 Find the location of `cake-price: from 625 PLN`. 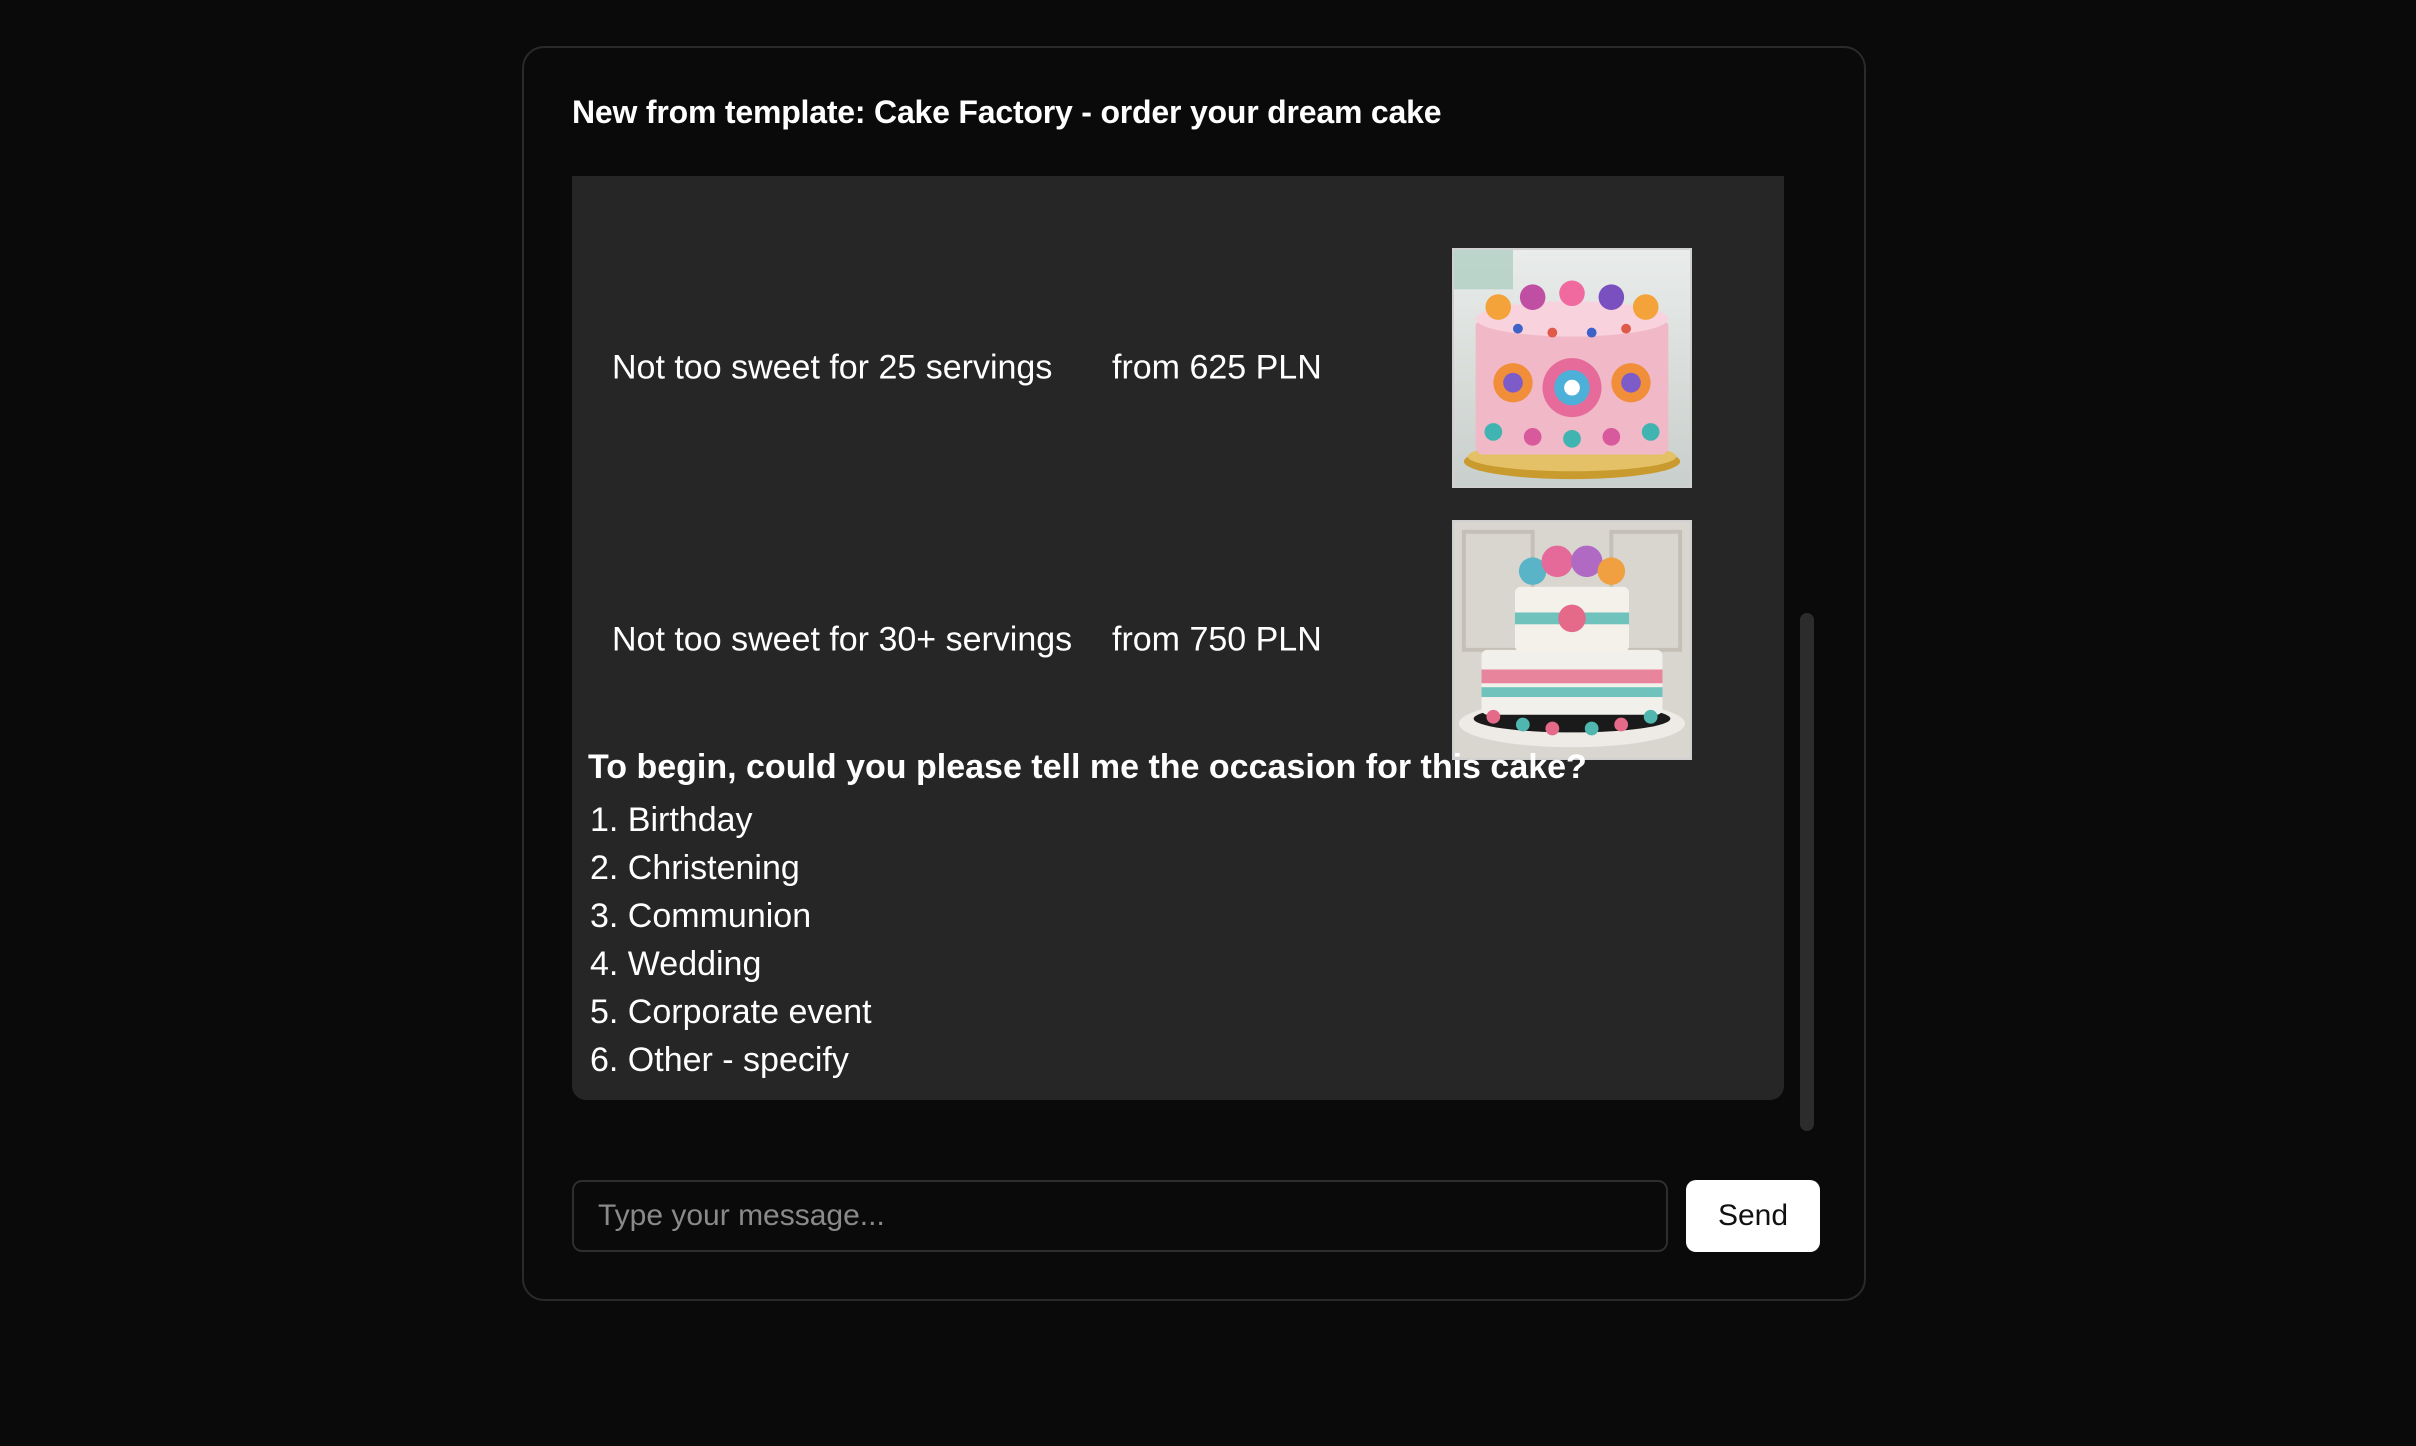

cake-price: from 625 PLN is located at coordinates (1217, 367).